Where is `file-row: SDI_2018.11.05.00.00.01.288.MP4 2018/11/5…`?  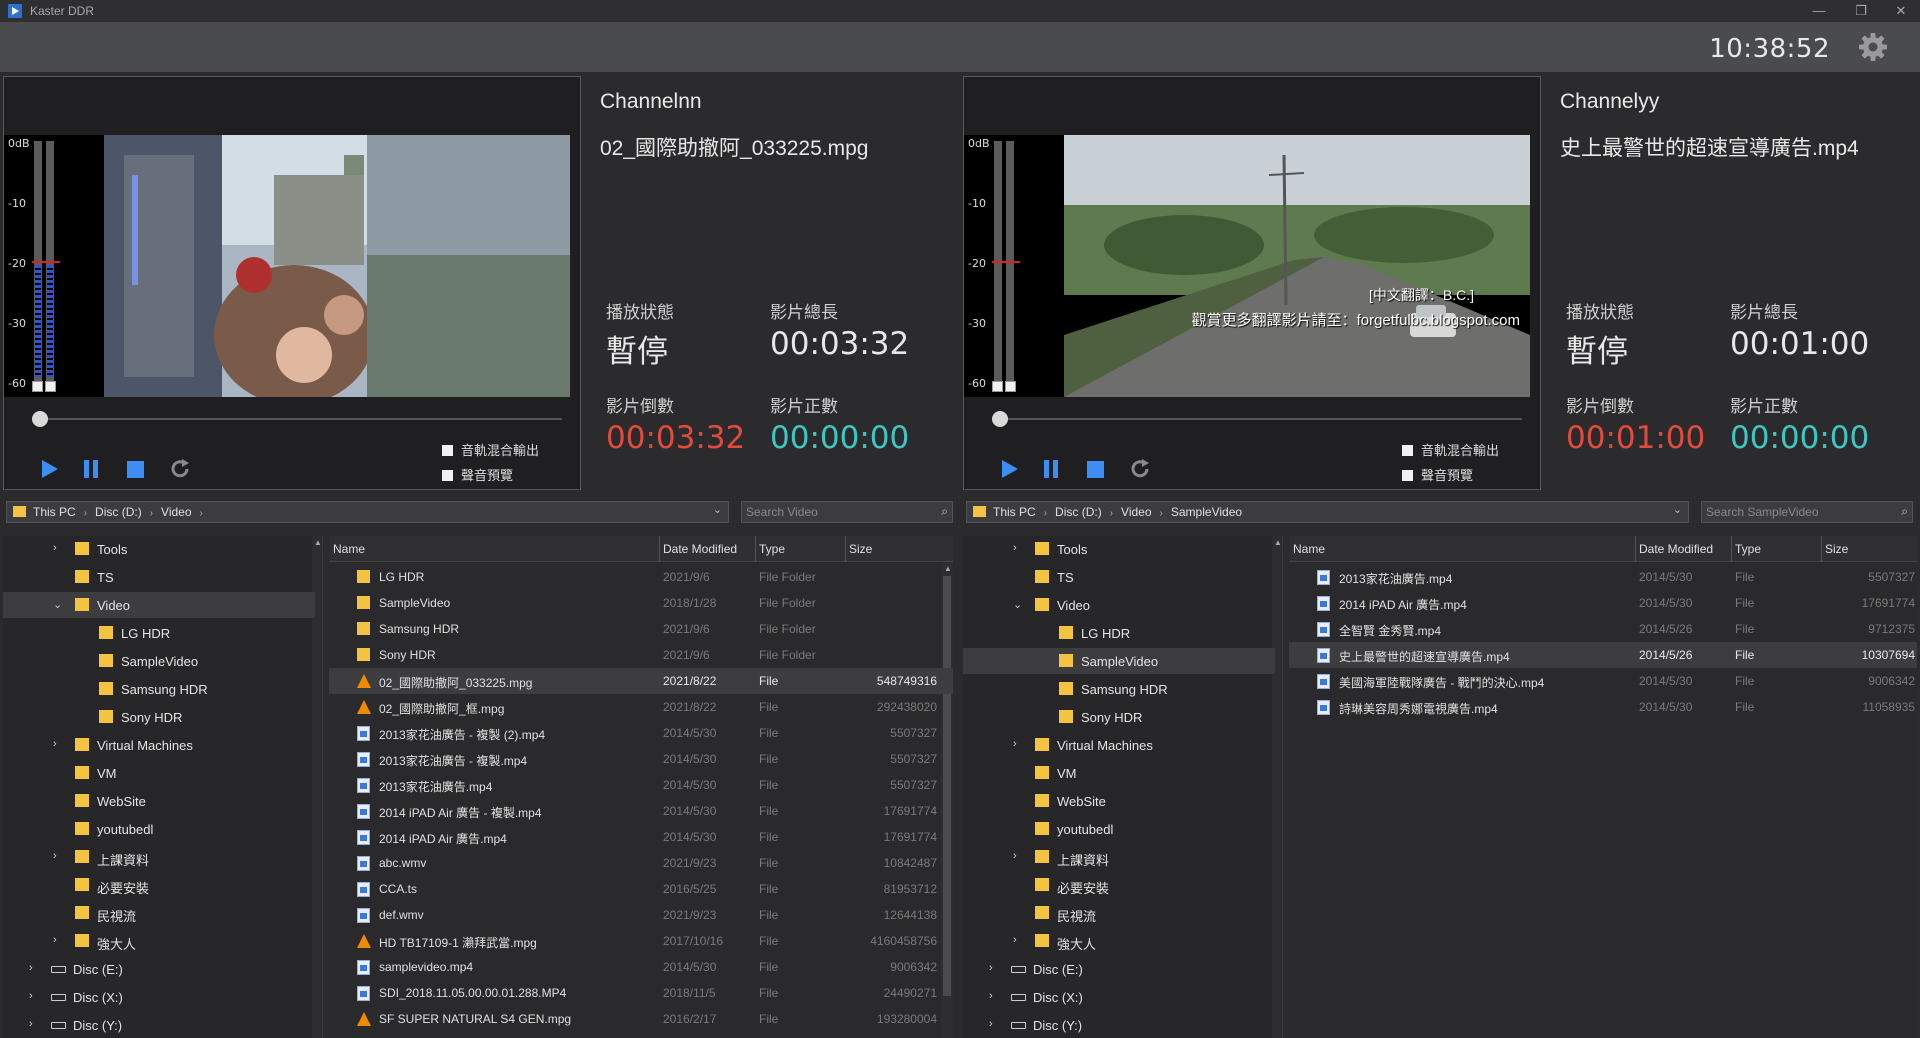
file-row: SDI_2018.11.05.00.00.01.288.MP4 2018/11/5… is located at coordinates (641, 993).